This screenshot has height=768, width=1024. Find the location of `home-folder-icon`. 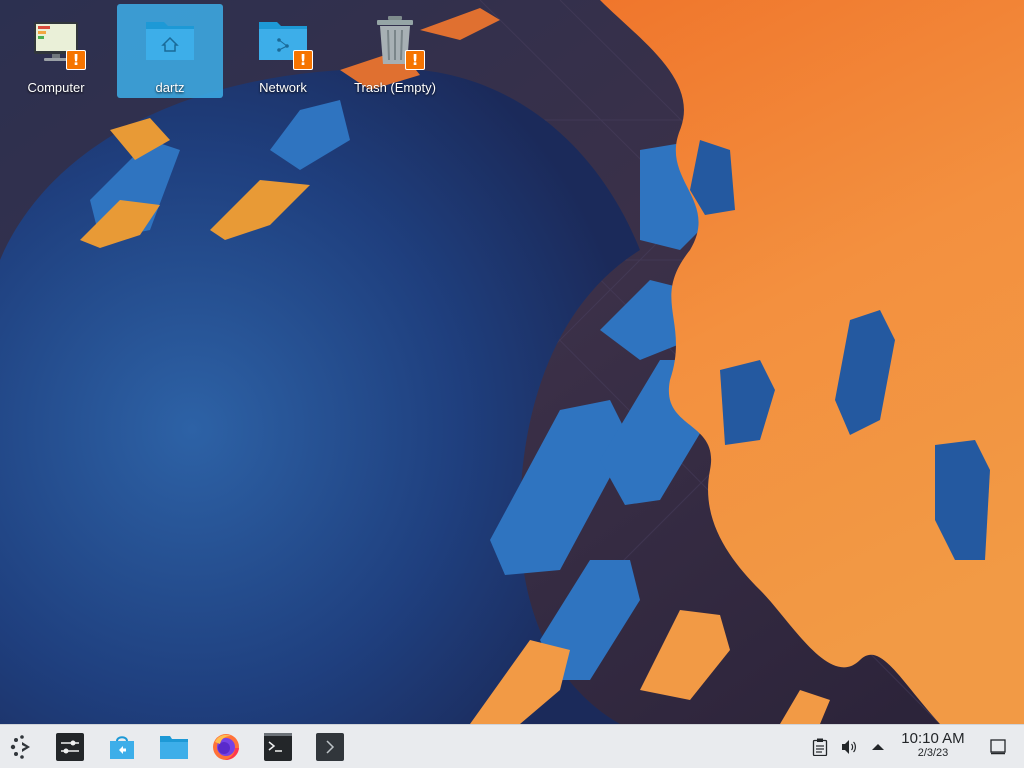

home-folder-icon is located at coordinates (170, 41).